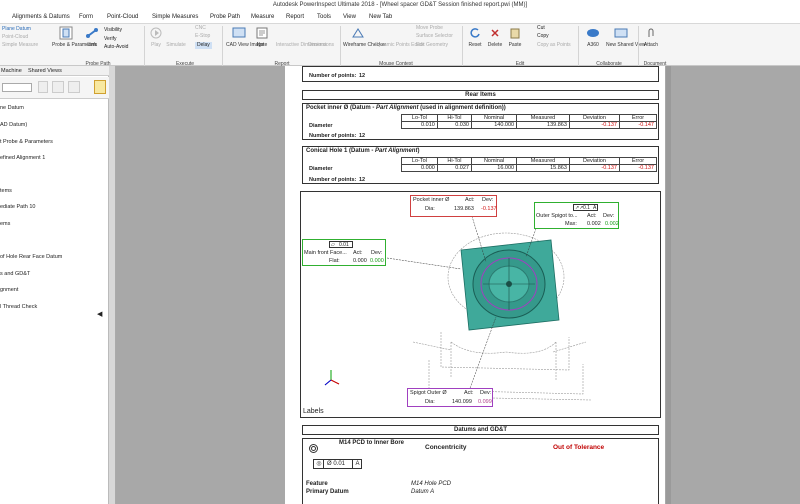 The height and width of the screenshot is (504, 800). I want to click on label-row: Flat:, so click(334, 261).